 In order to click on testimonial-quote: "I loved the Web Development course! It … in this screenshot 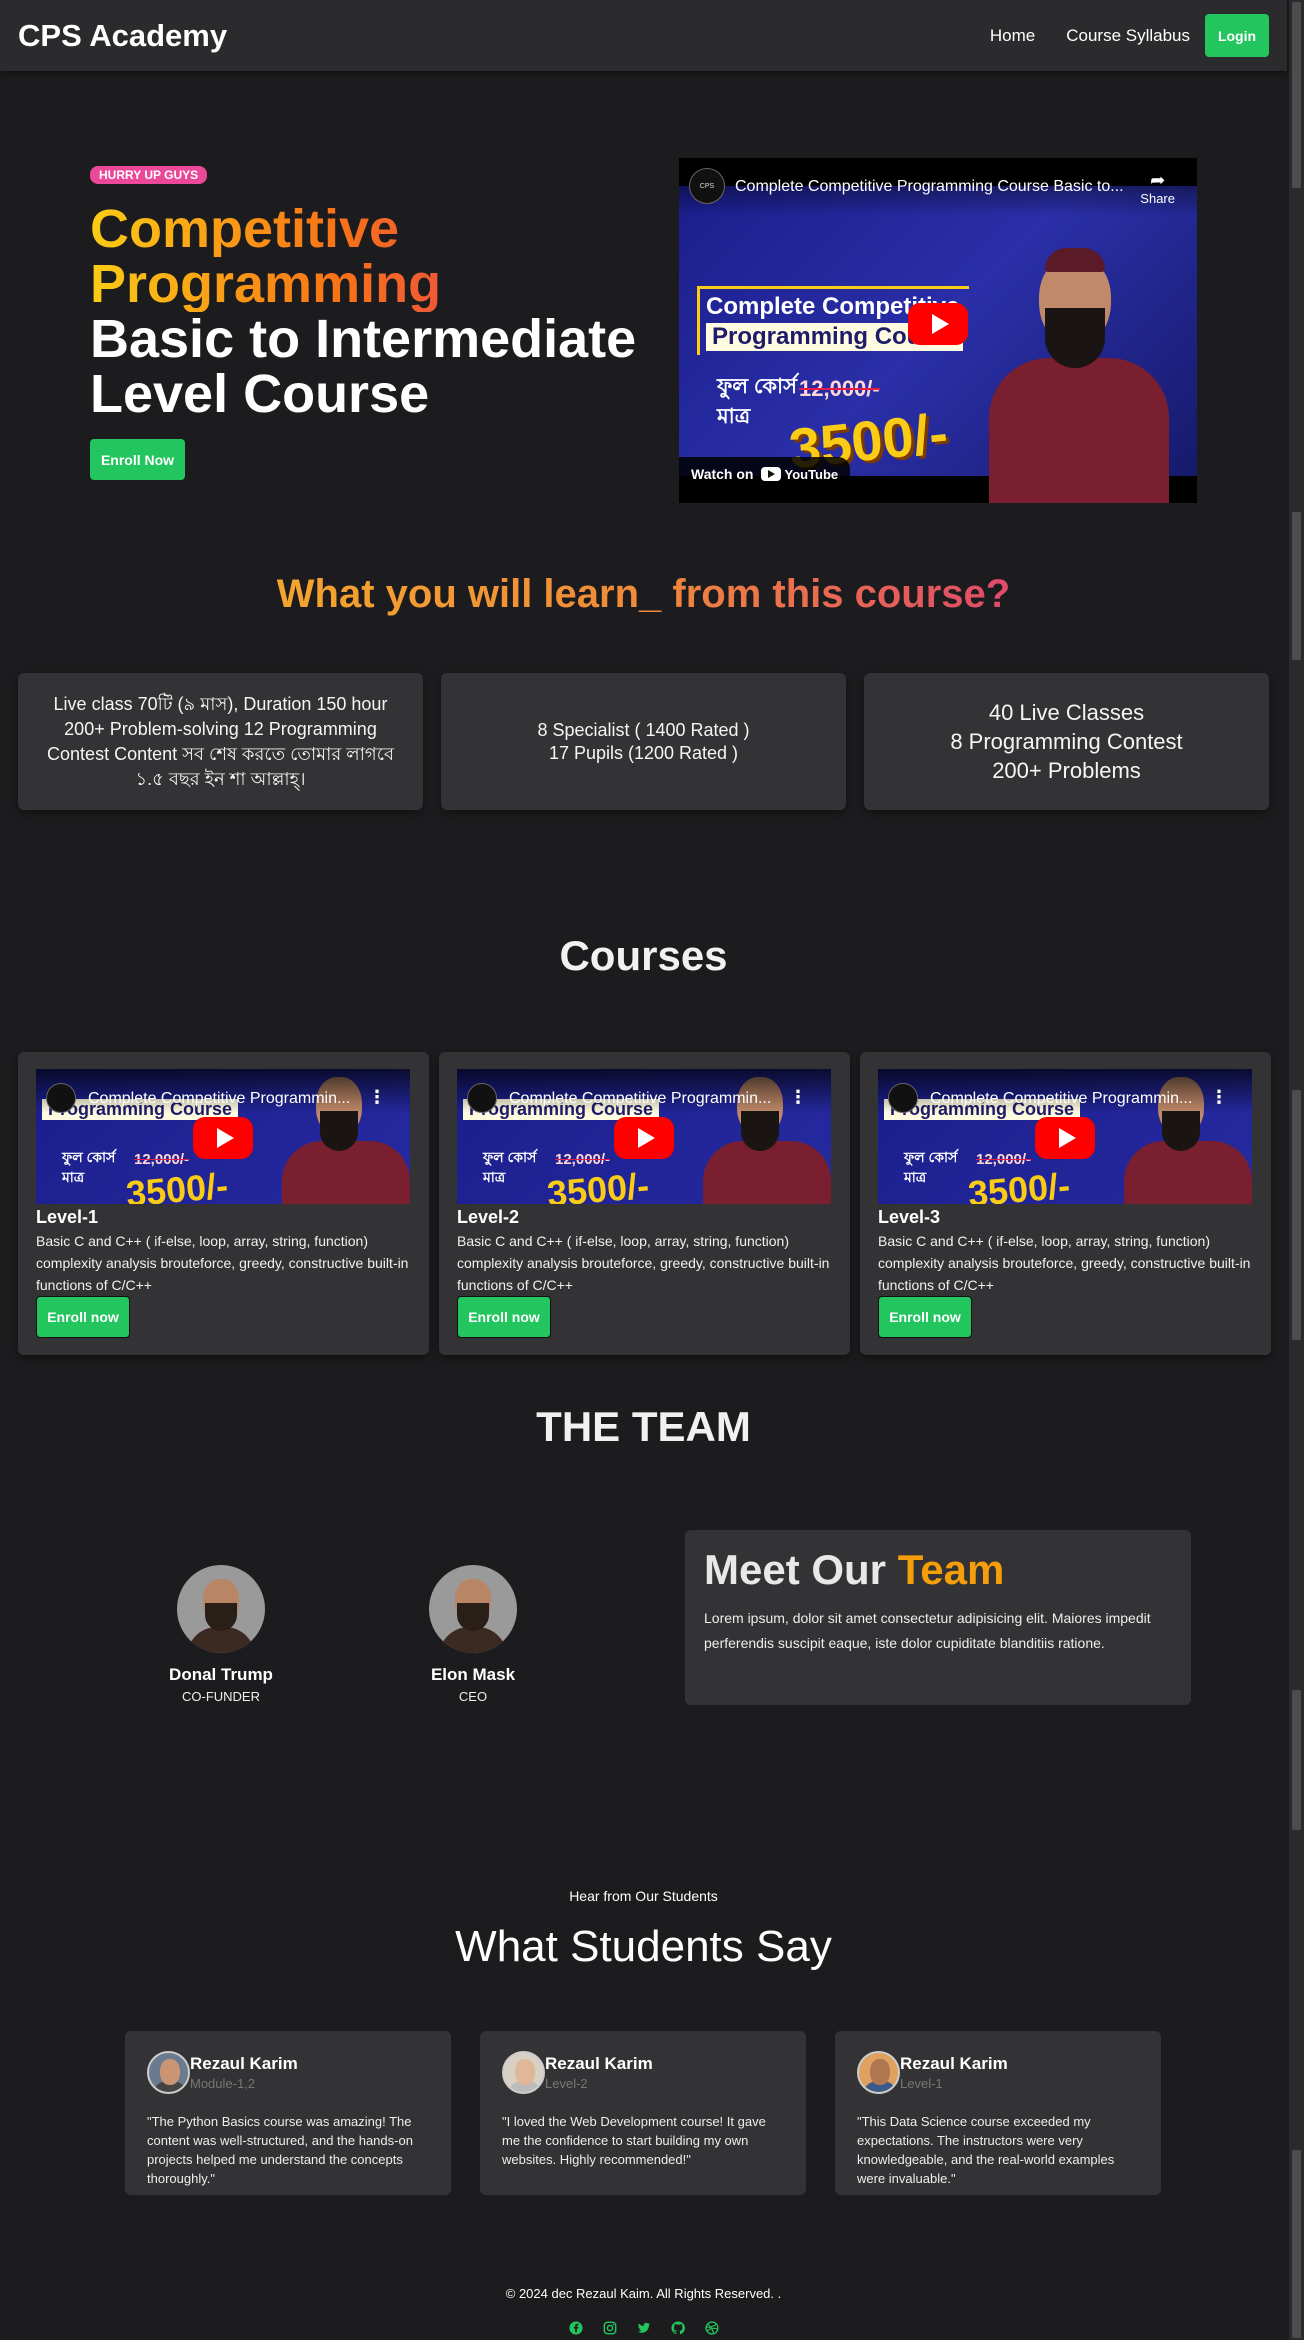, I will do `click(634, 2140)`.